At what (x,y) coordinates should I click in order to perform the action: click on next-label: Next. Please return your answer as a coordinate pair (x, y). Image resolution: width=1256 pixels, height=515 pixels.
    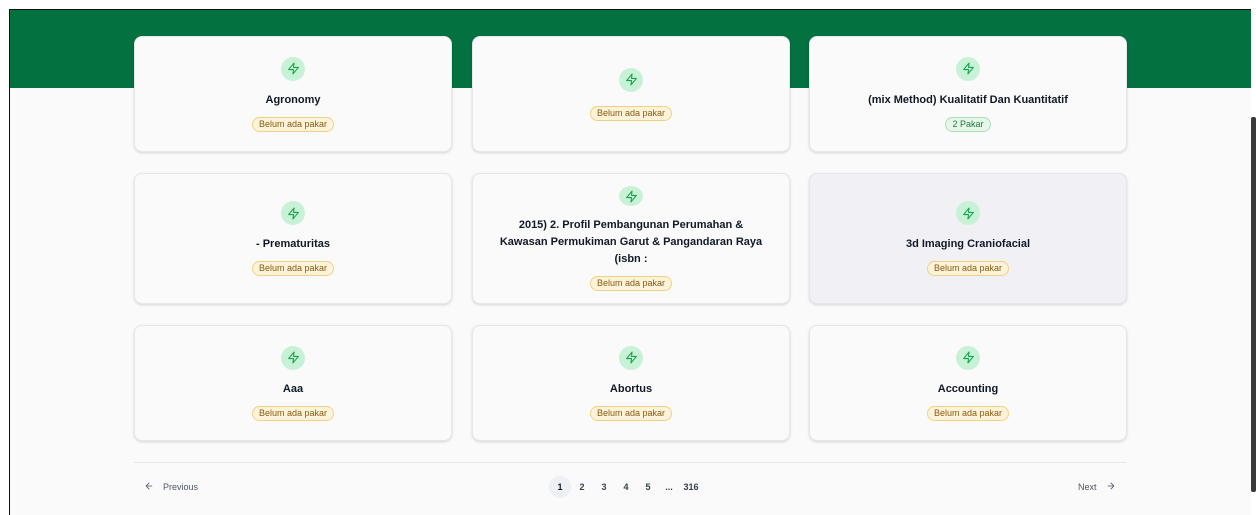
    Looking at the image, I should click on (1087, 487).